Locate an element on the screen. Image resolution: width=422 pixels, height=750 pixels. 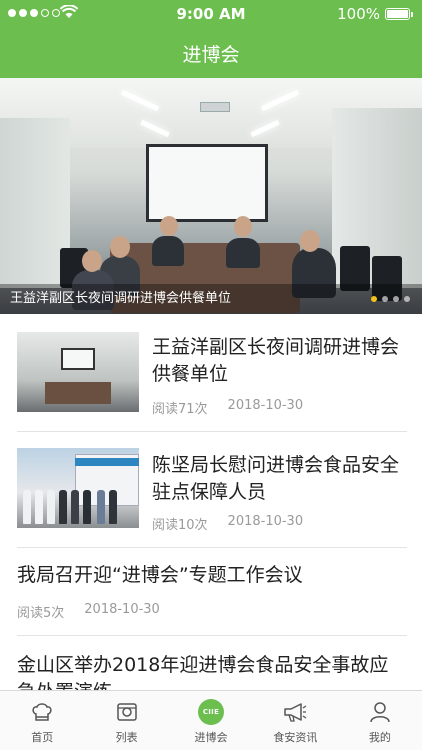
news-title: 我局召开迎“进博会”专题工作会议 is located at coordinates (160, 575).